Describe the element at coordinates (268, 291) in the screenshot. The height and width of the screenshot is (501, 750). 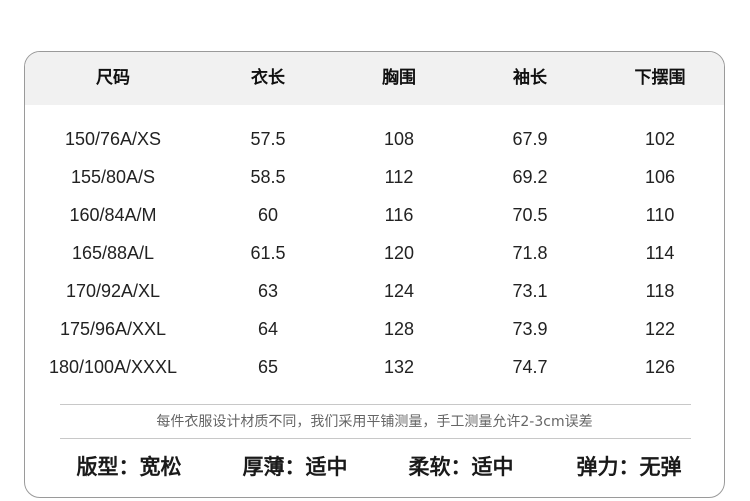
I see `cell-length: 63` at that location.